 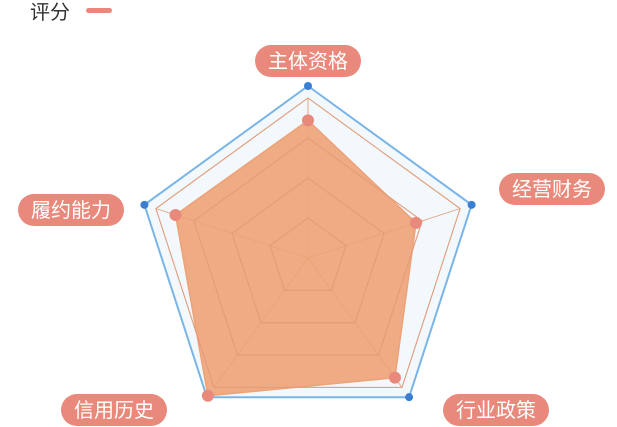 I want to click on axis-label-text: 行业政策, so click(x=496, y=410).